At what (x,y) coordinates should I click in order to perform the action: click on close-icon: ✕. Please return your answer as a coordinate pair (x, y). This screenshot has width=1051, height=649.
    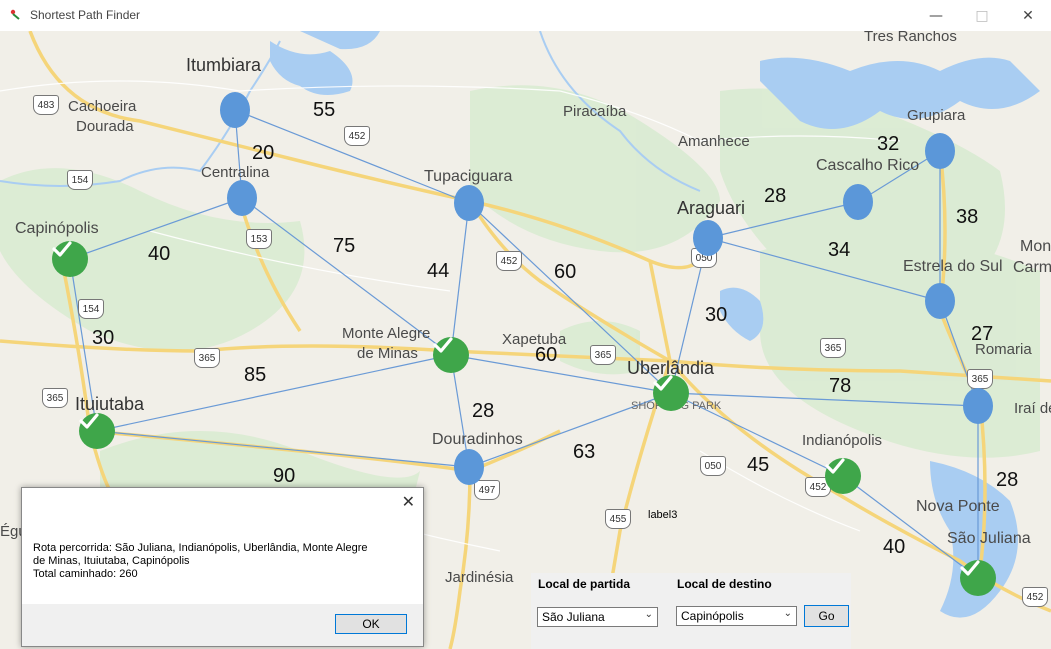
    Looking at the image, I should click on (408, 501).